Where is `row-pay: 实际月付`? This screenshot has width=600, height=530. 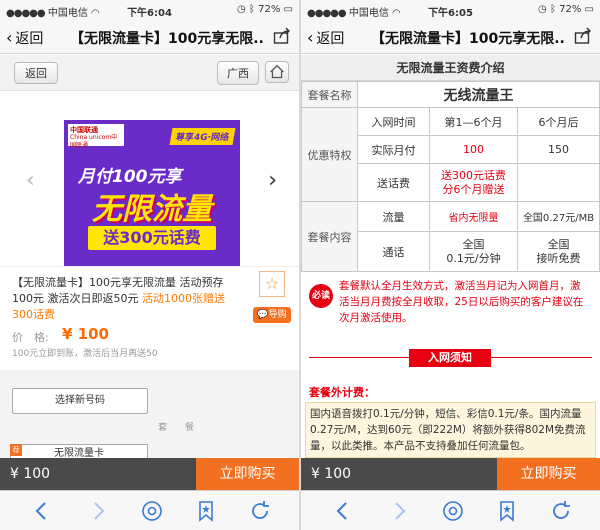
row-pay: 实际月付 is located at coordinates (393, 149).